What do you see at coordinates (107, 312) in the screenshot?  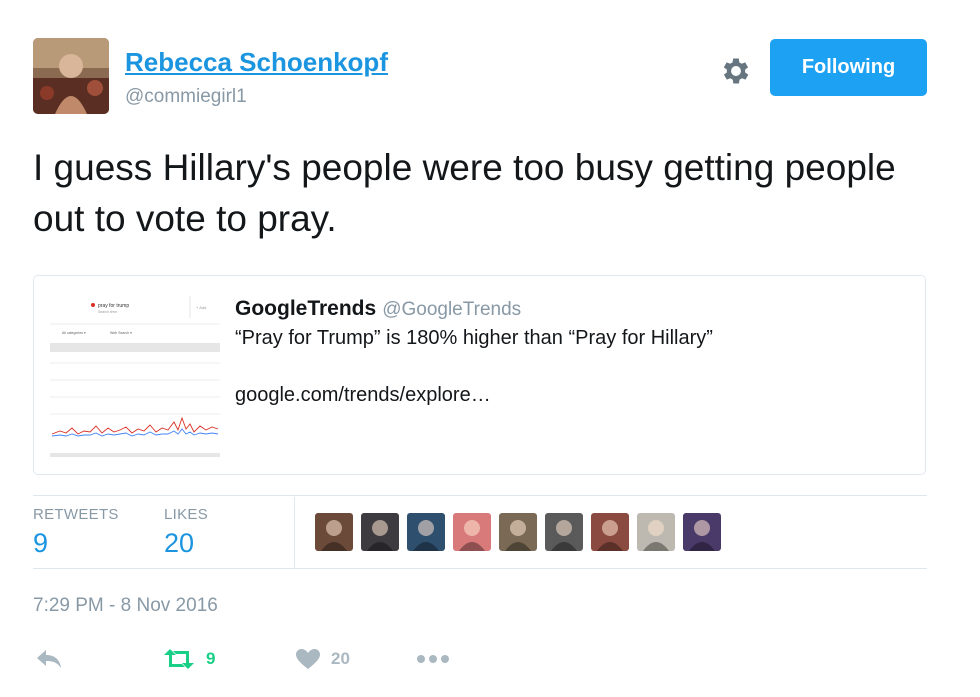 I see `thumb-search-sub: Search term` at bounding box center [107, 312].